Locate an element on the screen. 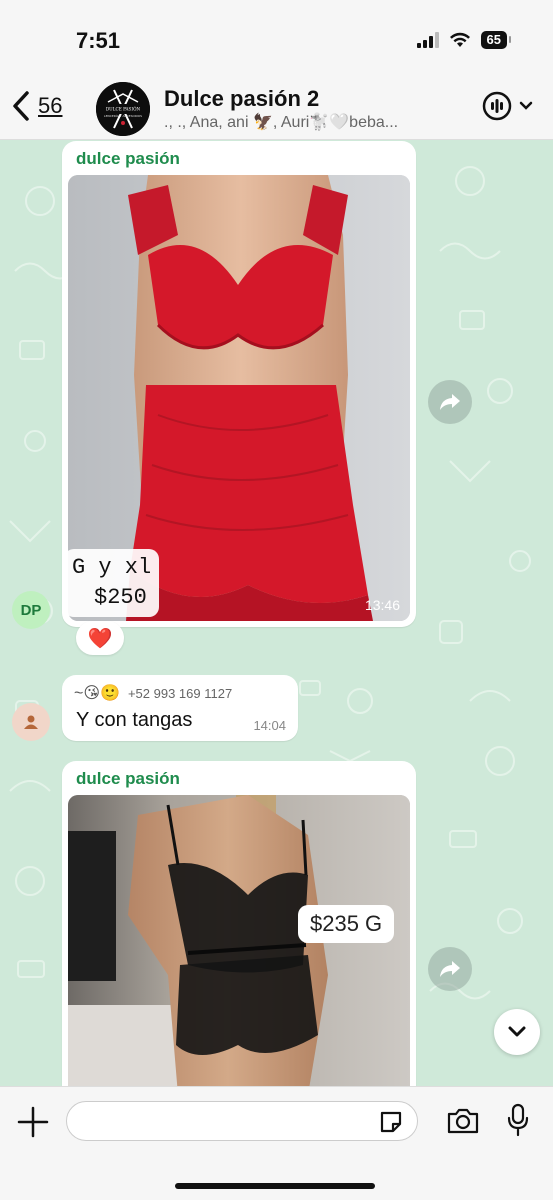 The height and width of the screenshot is (1200, 553). call-icon is located at coordinates (497, 106).